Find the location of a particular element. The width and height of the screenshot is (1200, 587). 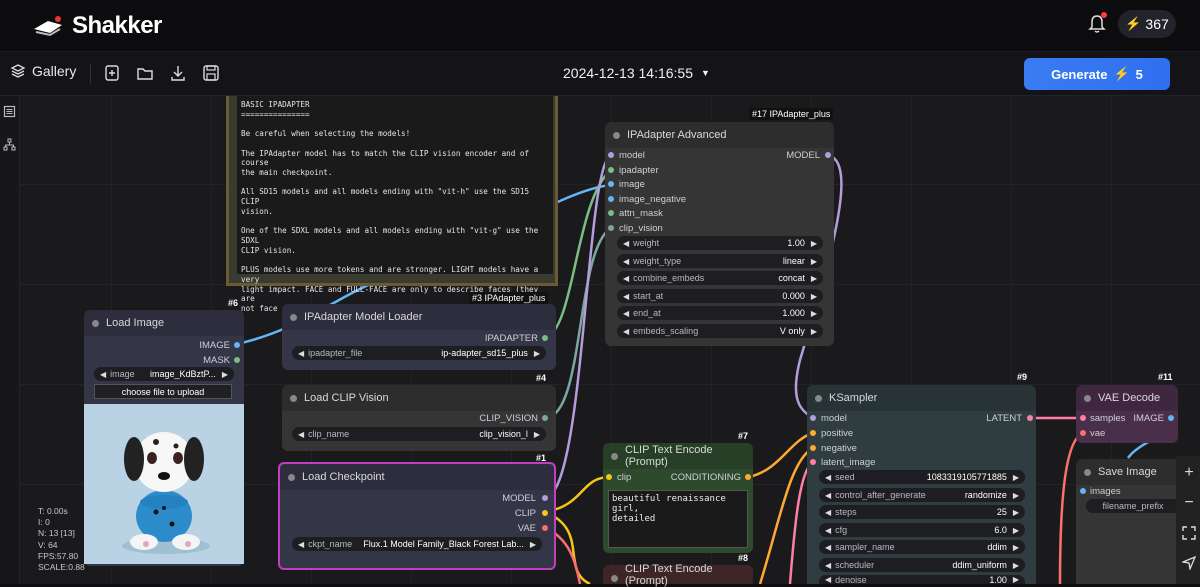

input-samples-port is located at coordinates (1083, 418).